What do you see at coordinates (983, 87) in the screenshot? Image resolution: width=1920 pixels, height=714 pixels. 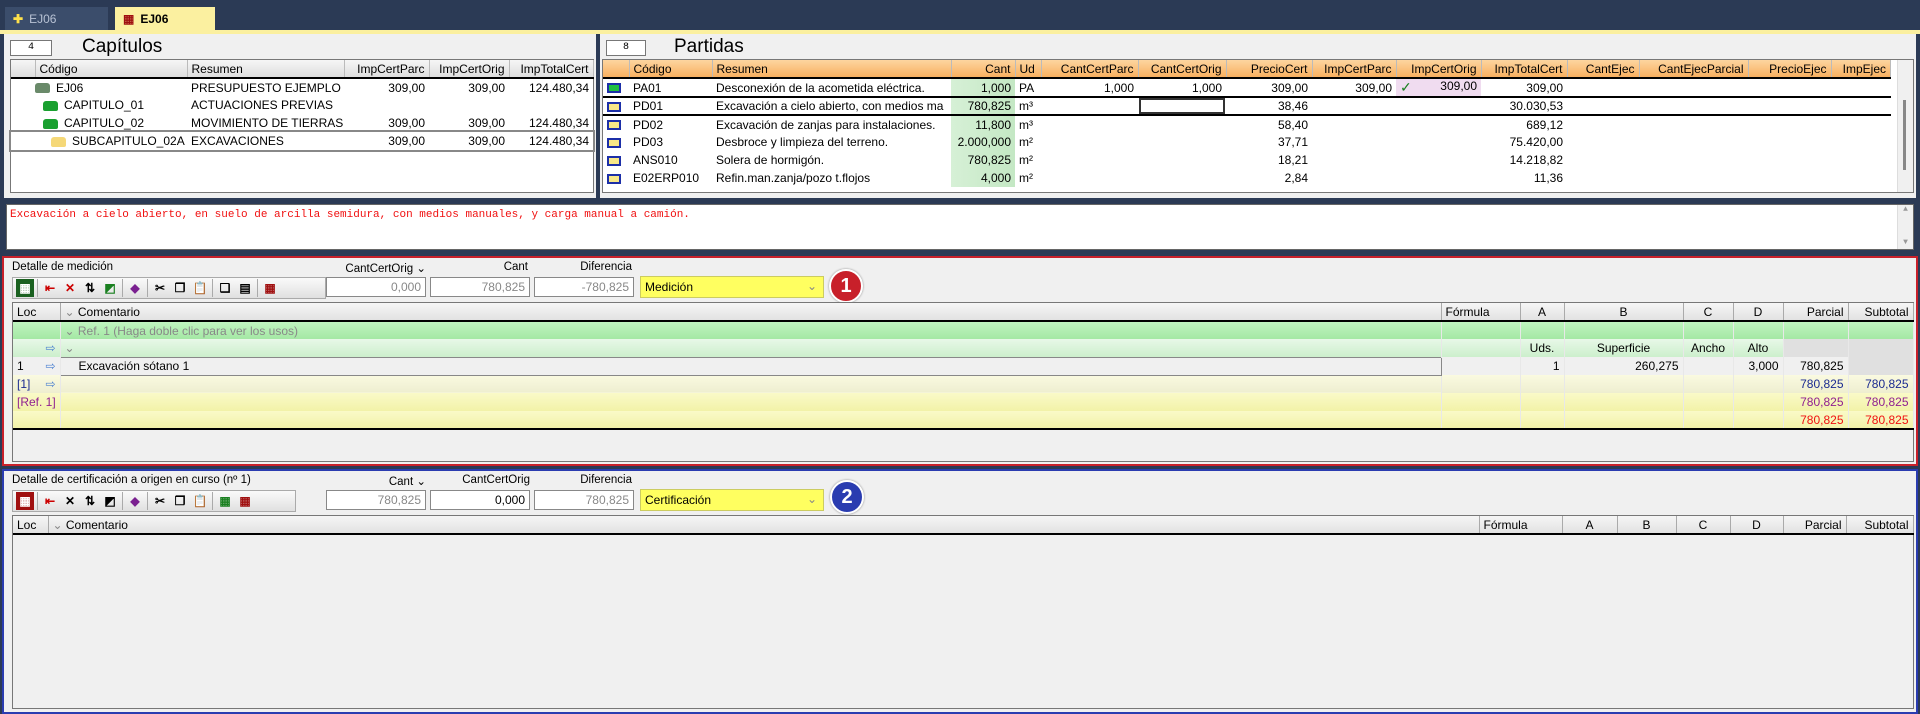 I see `partida-cant: 1,000` at bounding box center [983, 87].